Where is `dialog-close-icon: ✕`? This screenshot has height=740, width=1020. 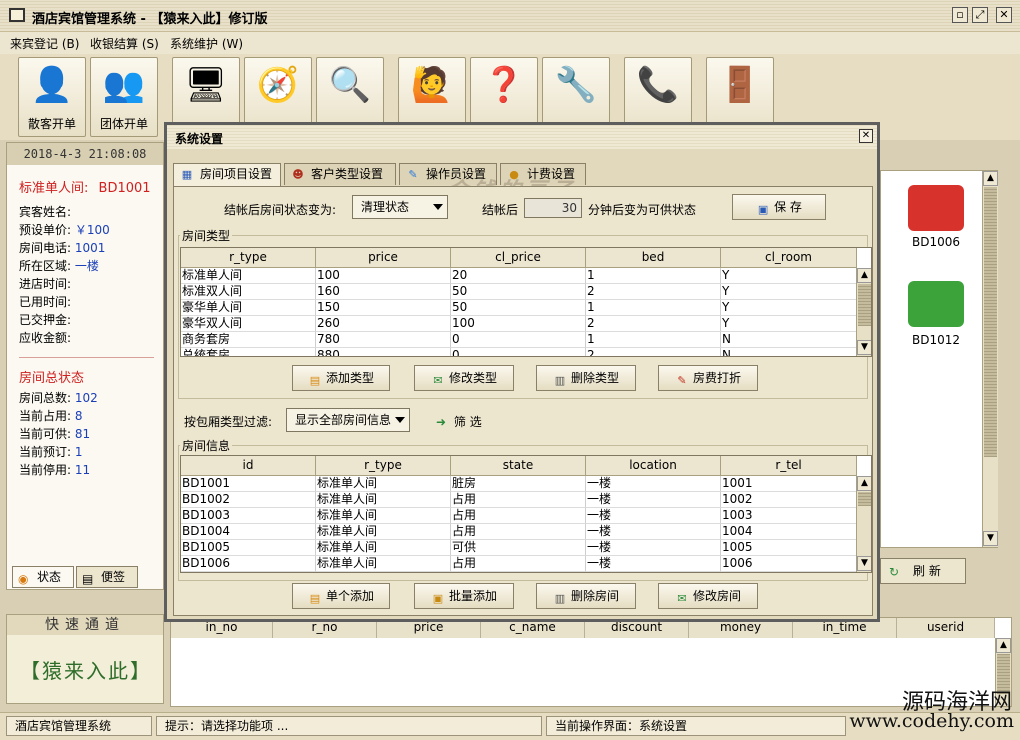 dialog-close-icon: ✕ is located at coordinates (866, 136).